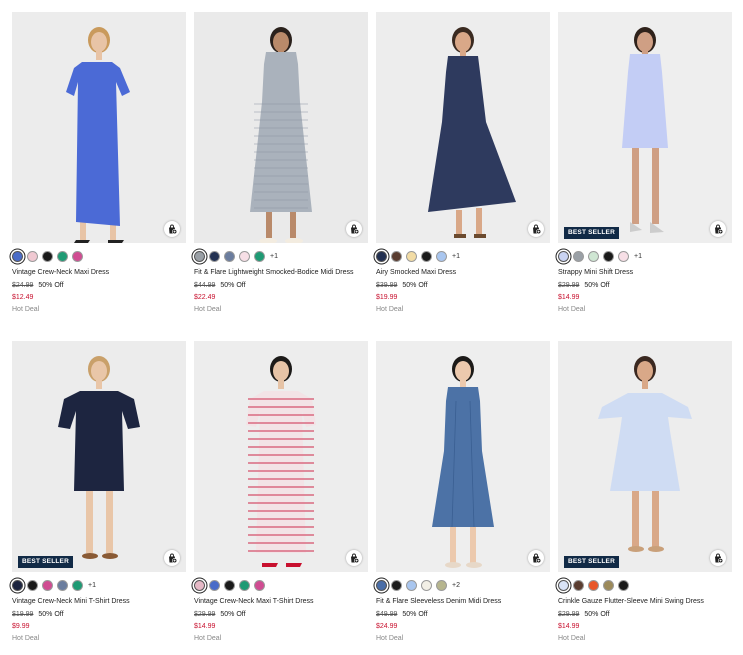 The height and width of the screenshot is (655, 743). What do you see at coordinates (281, 602) in the screenshot?
I see `product-name: Vintage Crew-Neck Maxi T-Shirt Dress` at bounding box center [281, 602].